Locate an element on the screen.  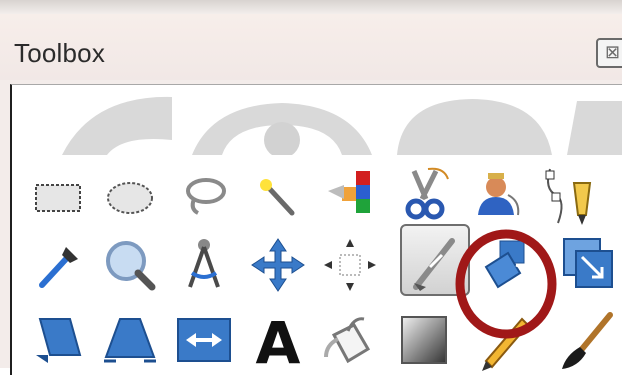
fuzzy-select-wand-icon is located at coordinates (277, 197).